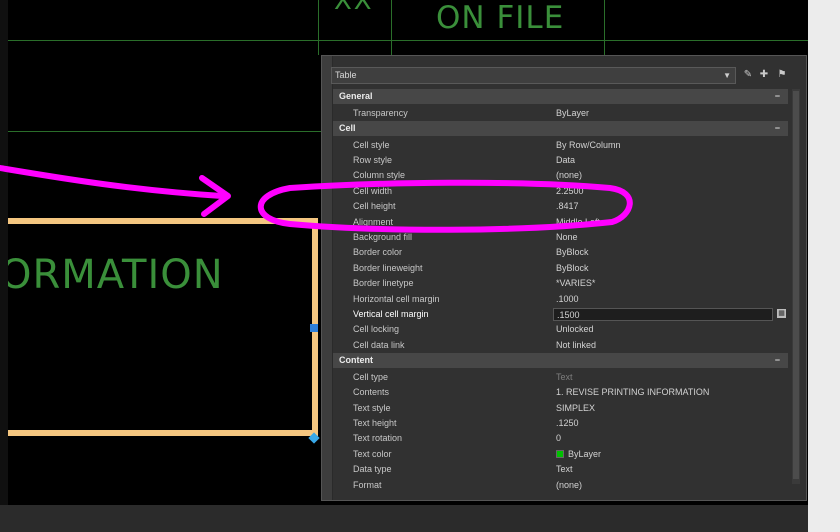 The width and height of the screenshot is (840, 532). I want to click on property-row: Background fill None, so click(560, 237).